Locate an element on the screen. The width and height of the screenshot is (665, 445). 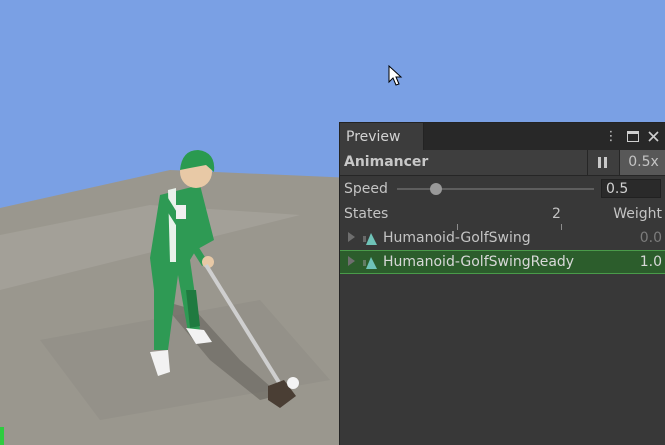
pause-button is located at coordinates (602, 162).